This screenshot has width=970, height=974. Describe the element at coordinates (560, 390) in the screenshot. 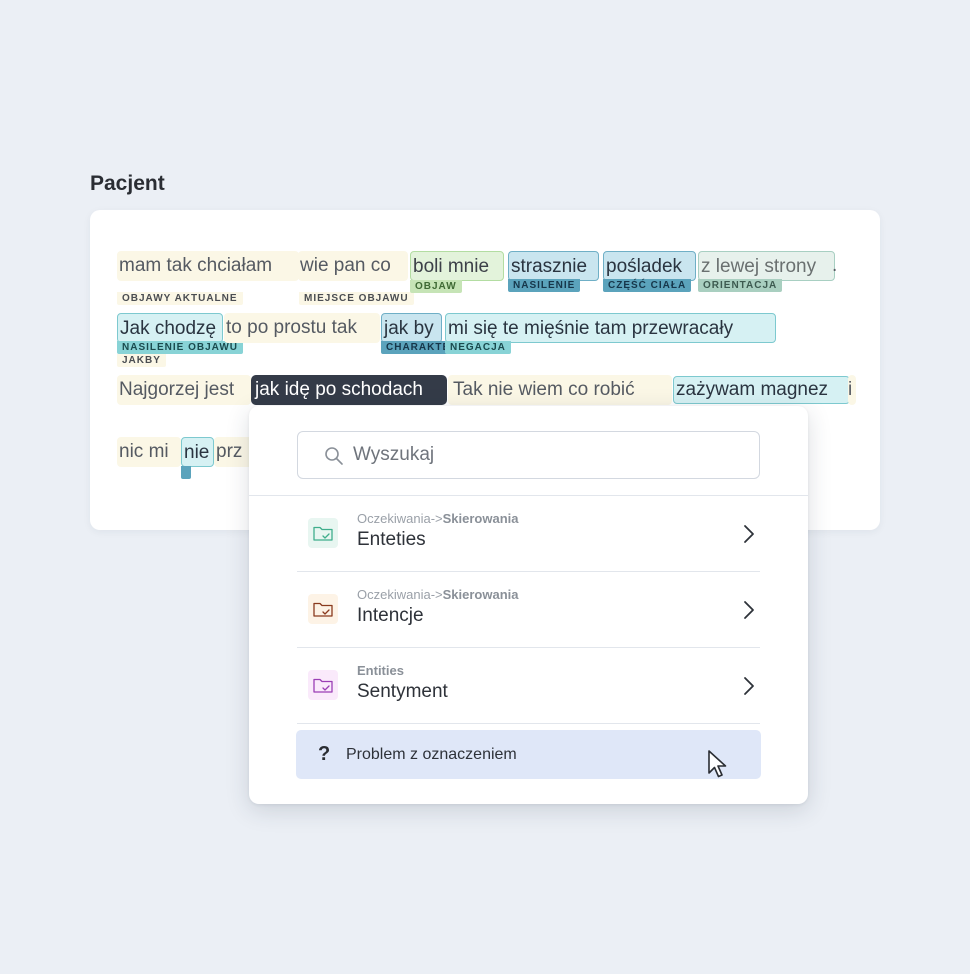

I see `token-tak-nie-wiem-co-robic: Tak nie wiem co robić` at that location.